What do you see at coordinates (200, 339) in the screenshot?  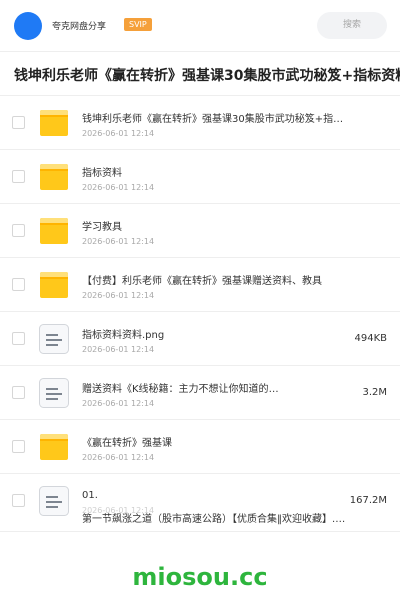 I see `file-row: 指标资料资料.png 2026-06-01 12:14 494KB` at bounding box center [200, 339].